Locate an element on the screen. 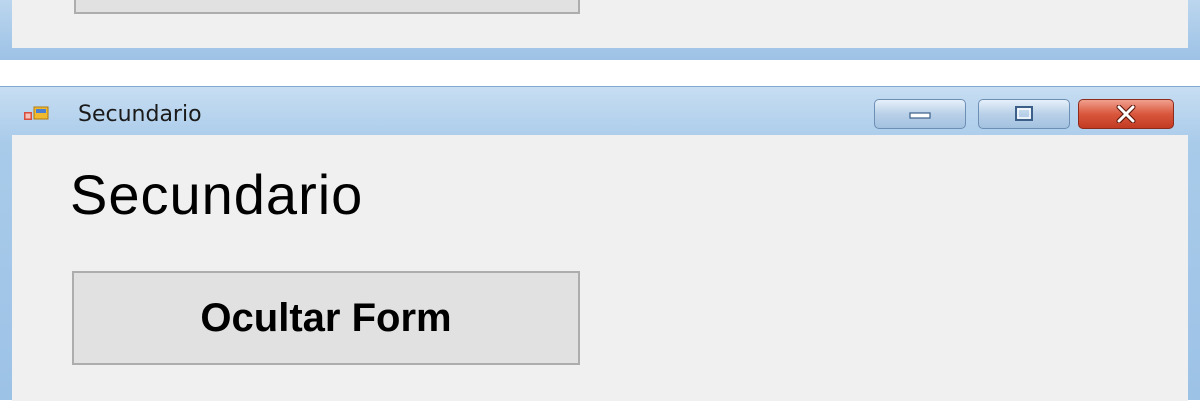 The width and height of the screenshot is (1200, 401). close-button is located at coordinates (1126, 114).